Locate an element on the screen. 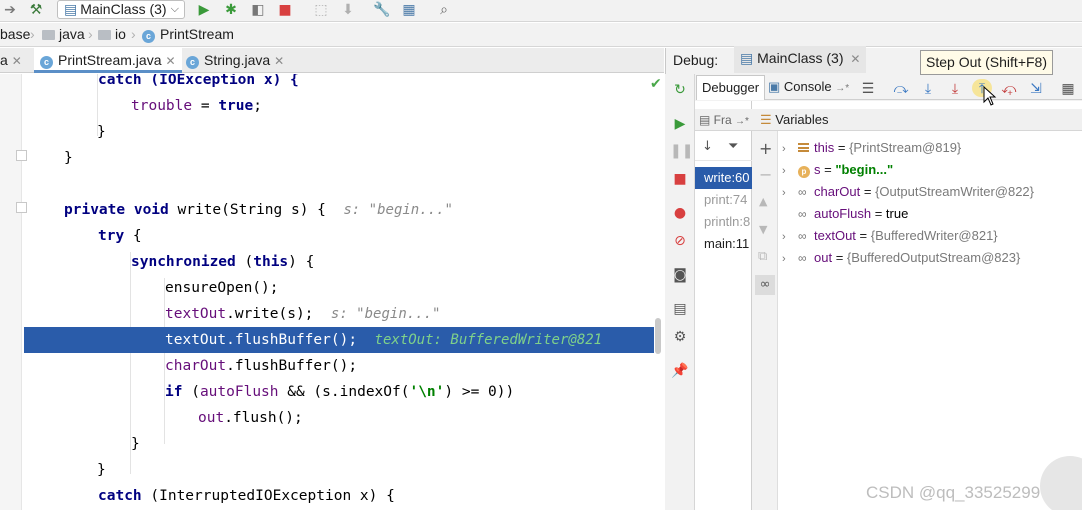 This screenshot has height=510, width=1082. code-text: ; is located at coordinates (257, 106).